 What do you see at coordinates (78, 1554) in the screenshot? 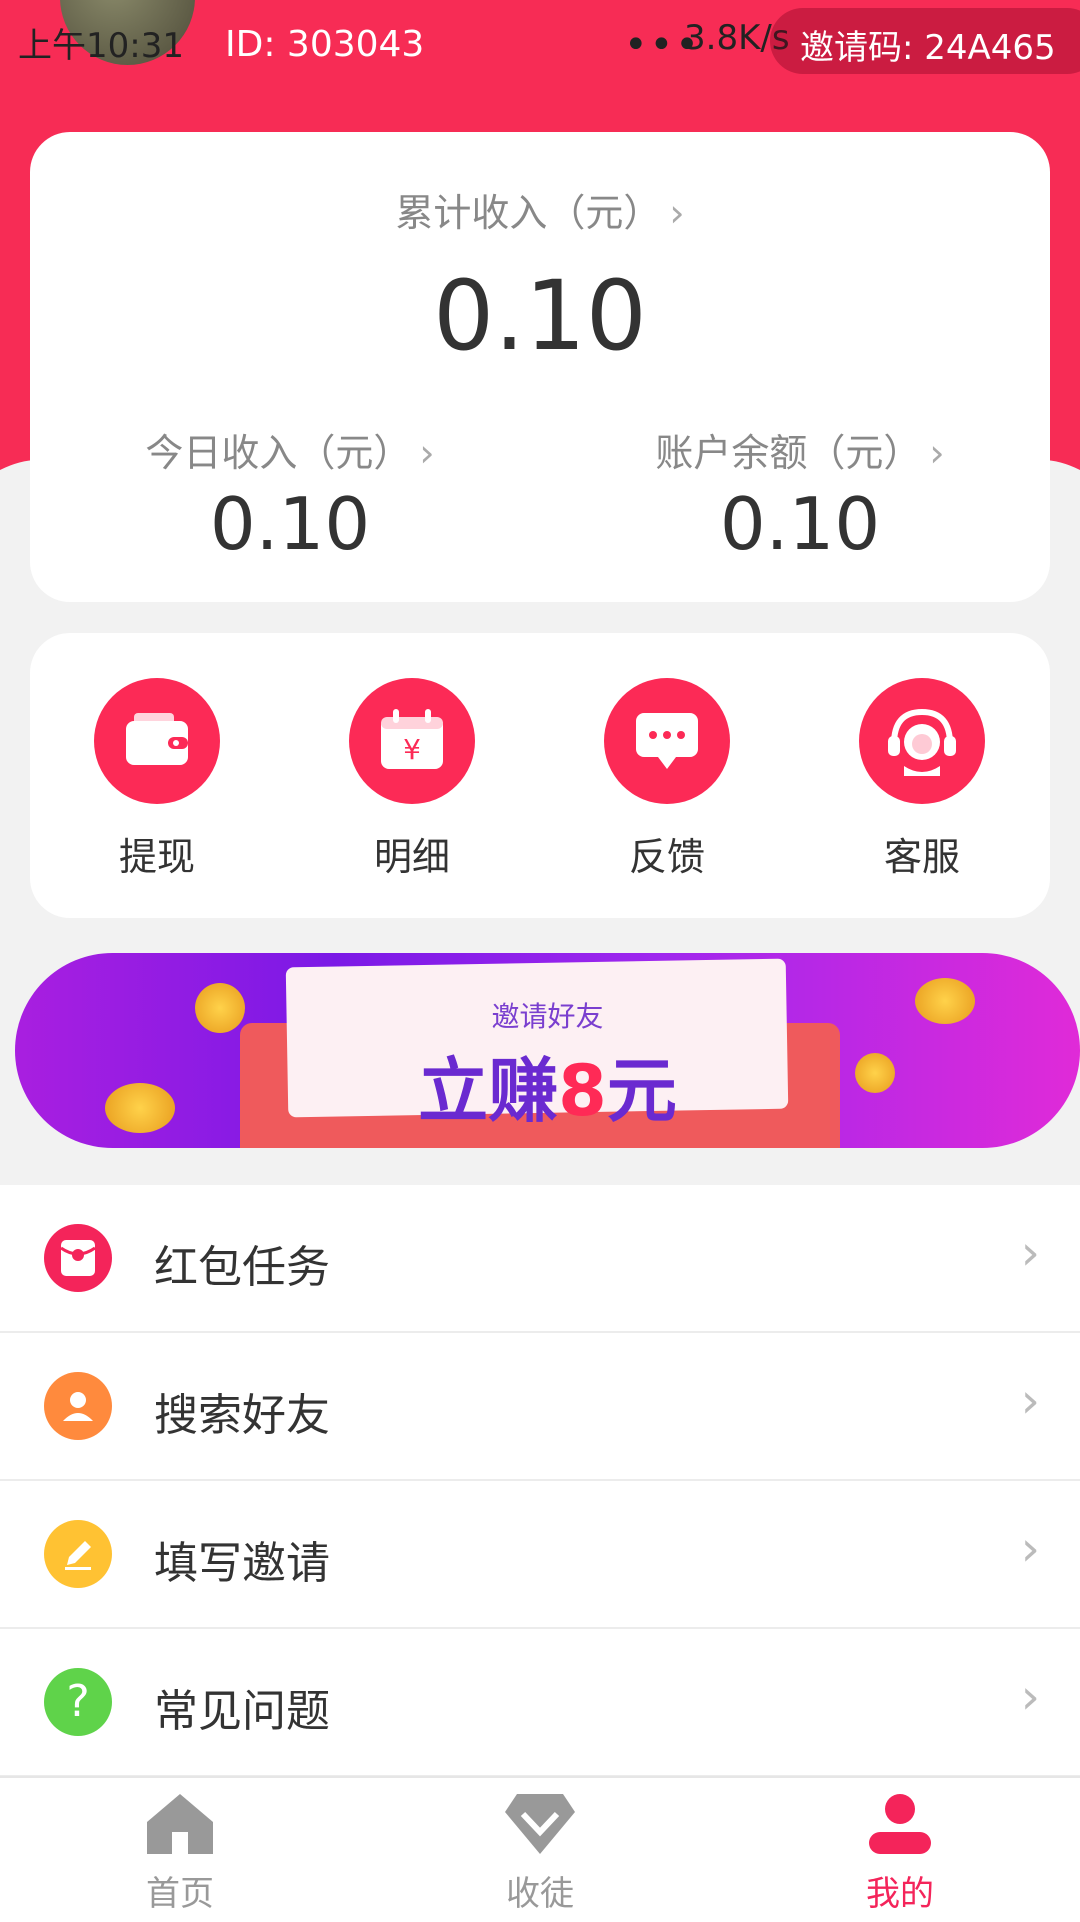
I see `pencil-icon` at bounding box center [78, 1554].